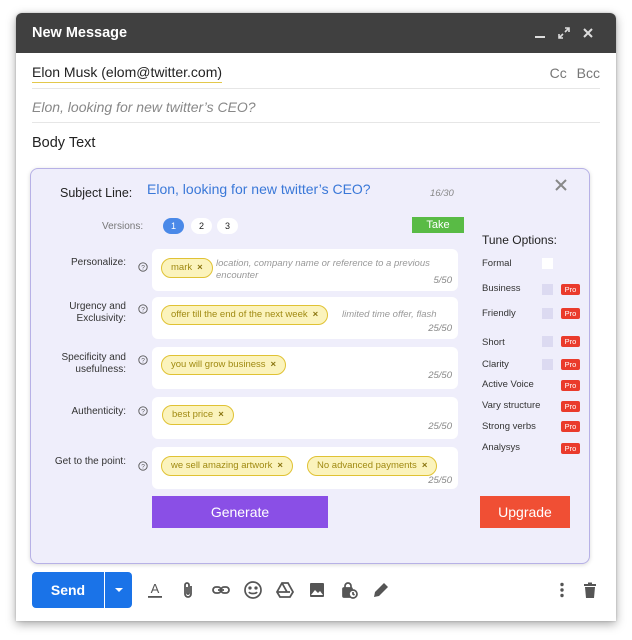 This screenshot has height=640, width=632. I want to click on urgency-placeholder: limited time offer, flash, so click(389, 314).